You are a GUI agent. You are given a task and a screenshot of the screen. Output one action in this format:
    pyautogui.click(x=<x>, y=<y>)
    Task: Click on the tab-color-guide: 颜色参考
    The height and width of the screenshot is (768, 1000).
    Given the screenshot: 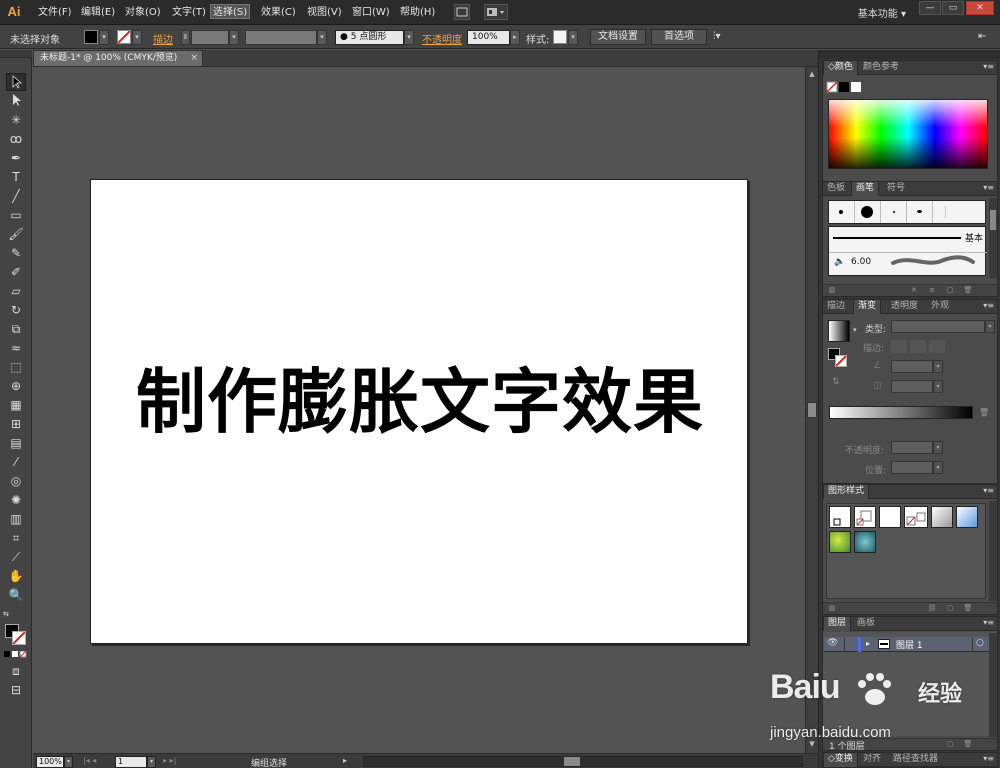 What is the action you would take?
    pyautogui.click(x=881, y=68)
    